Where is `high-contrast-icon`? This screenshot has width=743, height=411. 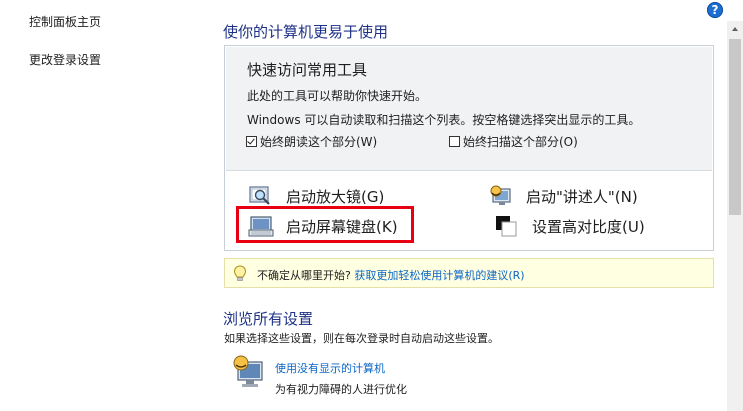
high-contrast-icon is located at coordinates (506, 226).